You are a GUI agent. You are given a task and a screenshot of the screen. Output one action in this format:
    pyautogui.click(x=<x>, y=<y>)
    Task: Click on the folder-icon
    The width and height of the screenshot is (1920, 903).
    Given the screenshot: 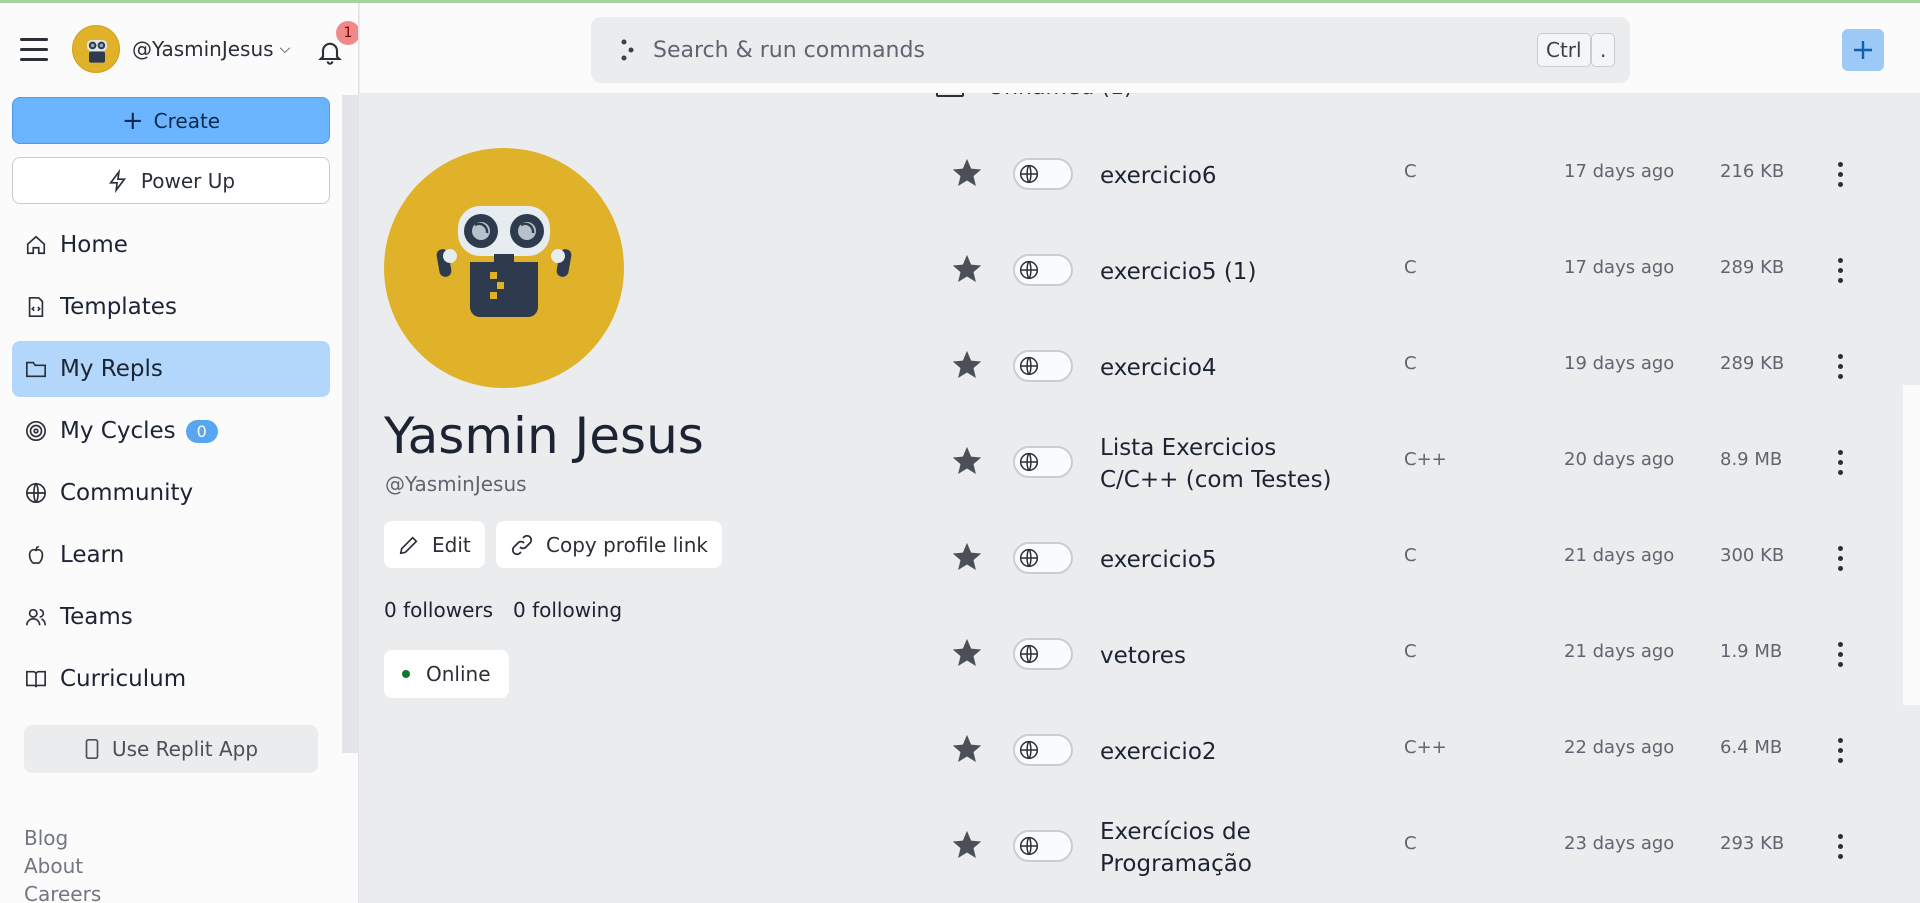 What is the action you would take?
    pyautogui.click(x=36, y=369)
    